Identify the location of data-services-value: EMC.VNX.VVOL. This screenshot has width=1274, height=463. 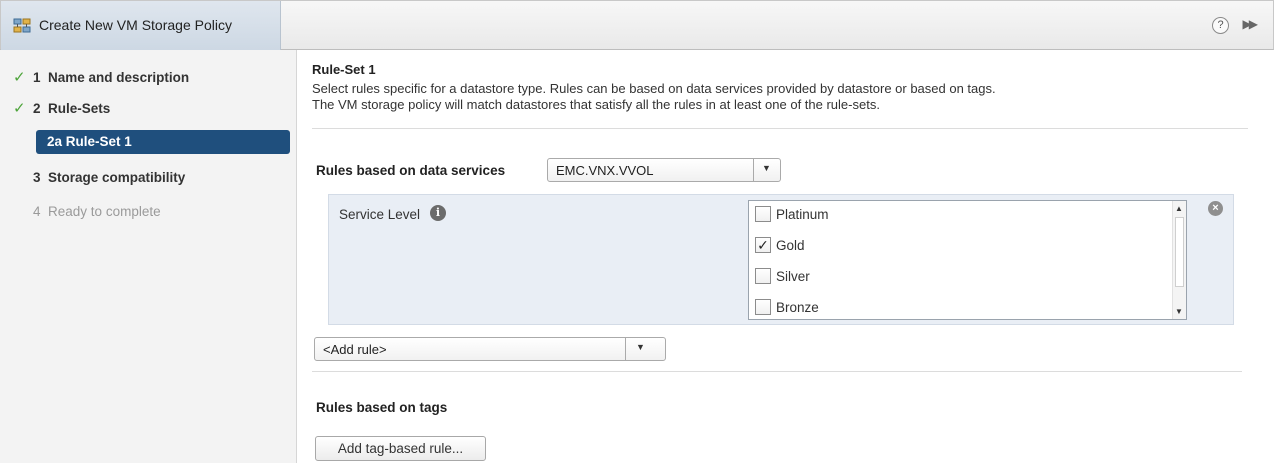
(605, 170).